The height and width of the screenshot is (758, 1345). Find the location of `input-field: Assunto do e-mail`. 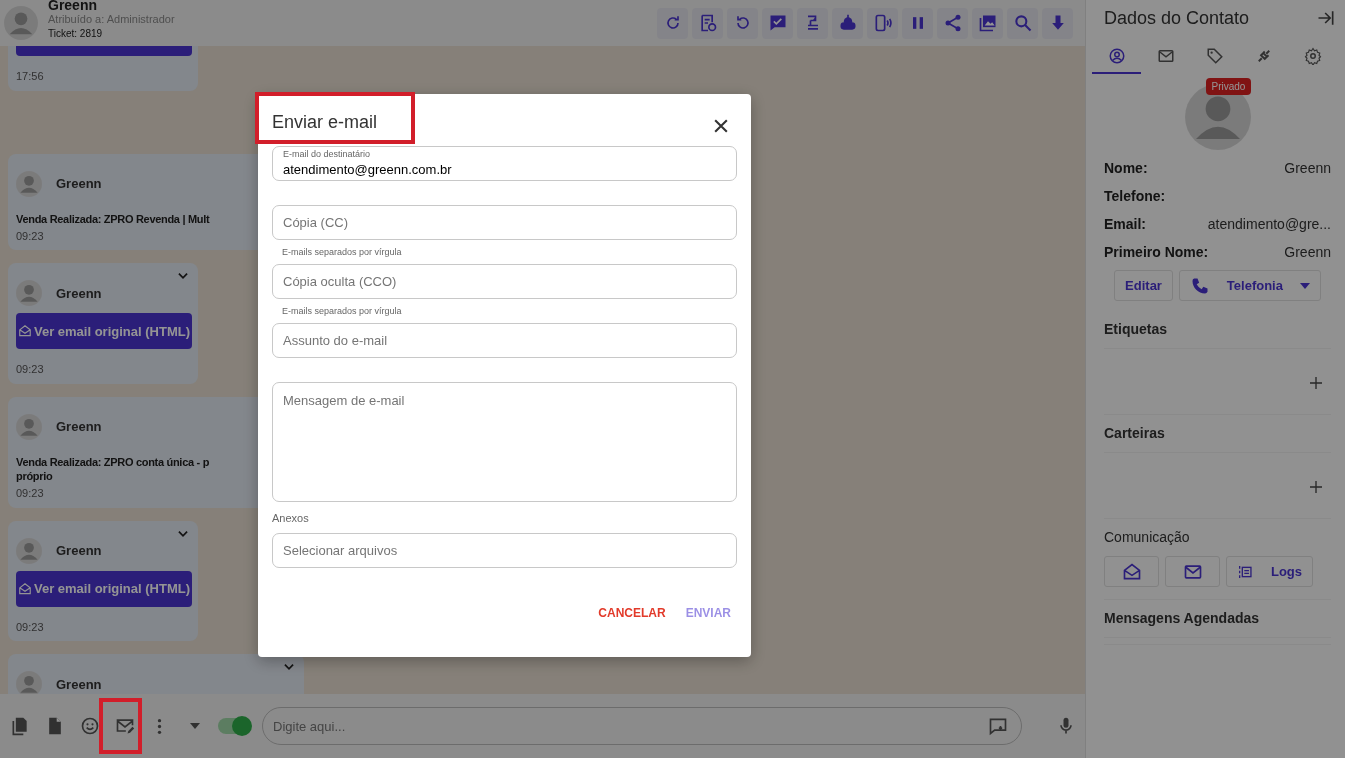

input-field: Assunto do e-mail is located at coordinates (504, 340).